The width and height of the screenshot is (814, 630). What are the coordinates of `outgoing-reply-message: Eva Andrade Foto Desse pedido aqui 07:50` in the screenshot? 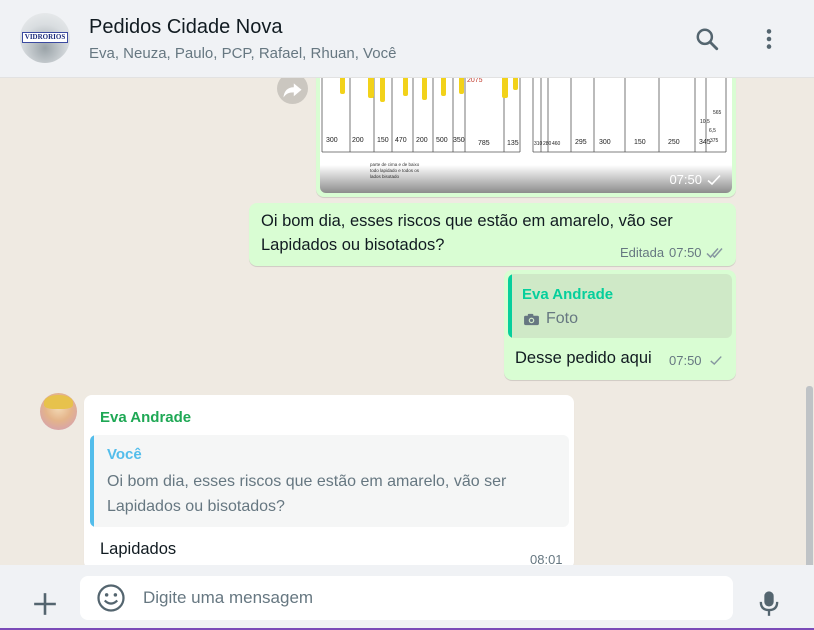 It's located at (620, 325).